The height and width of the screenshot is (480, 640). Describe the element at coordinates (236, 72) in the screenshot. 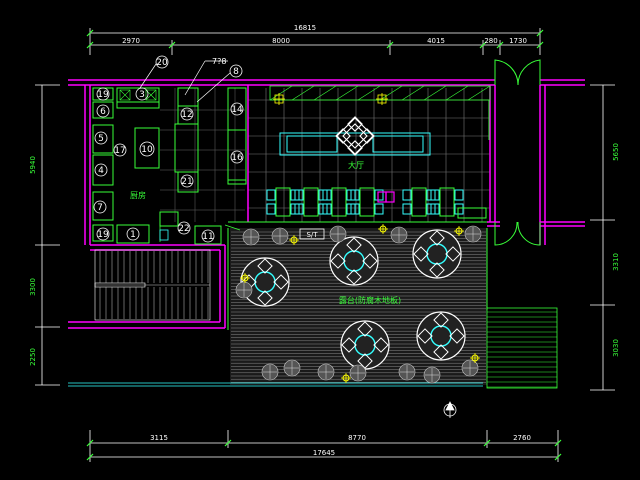

I see `tag-8: 8` at that location.